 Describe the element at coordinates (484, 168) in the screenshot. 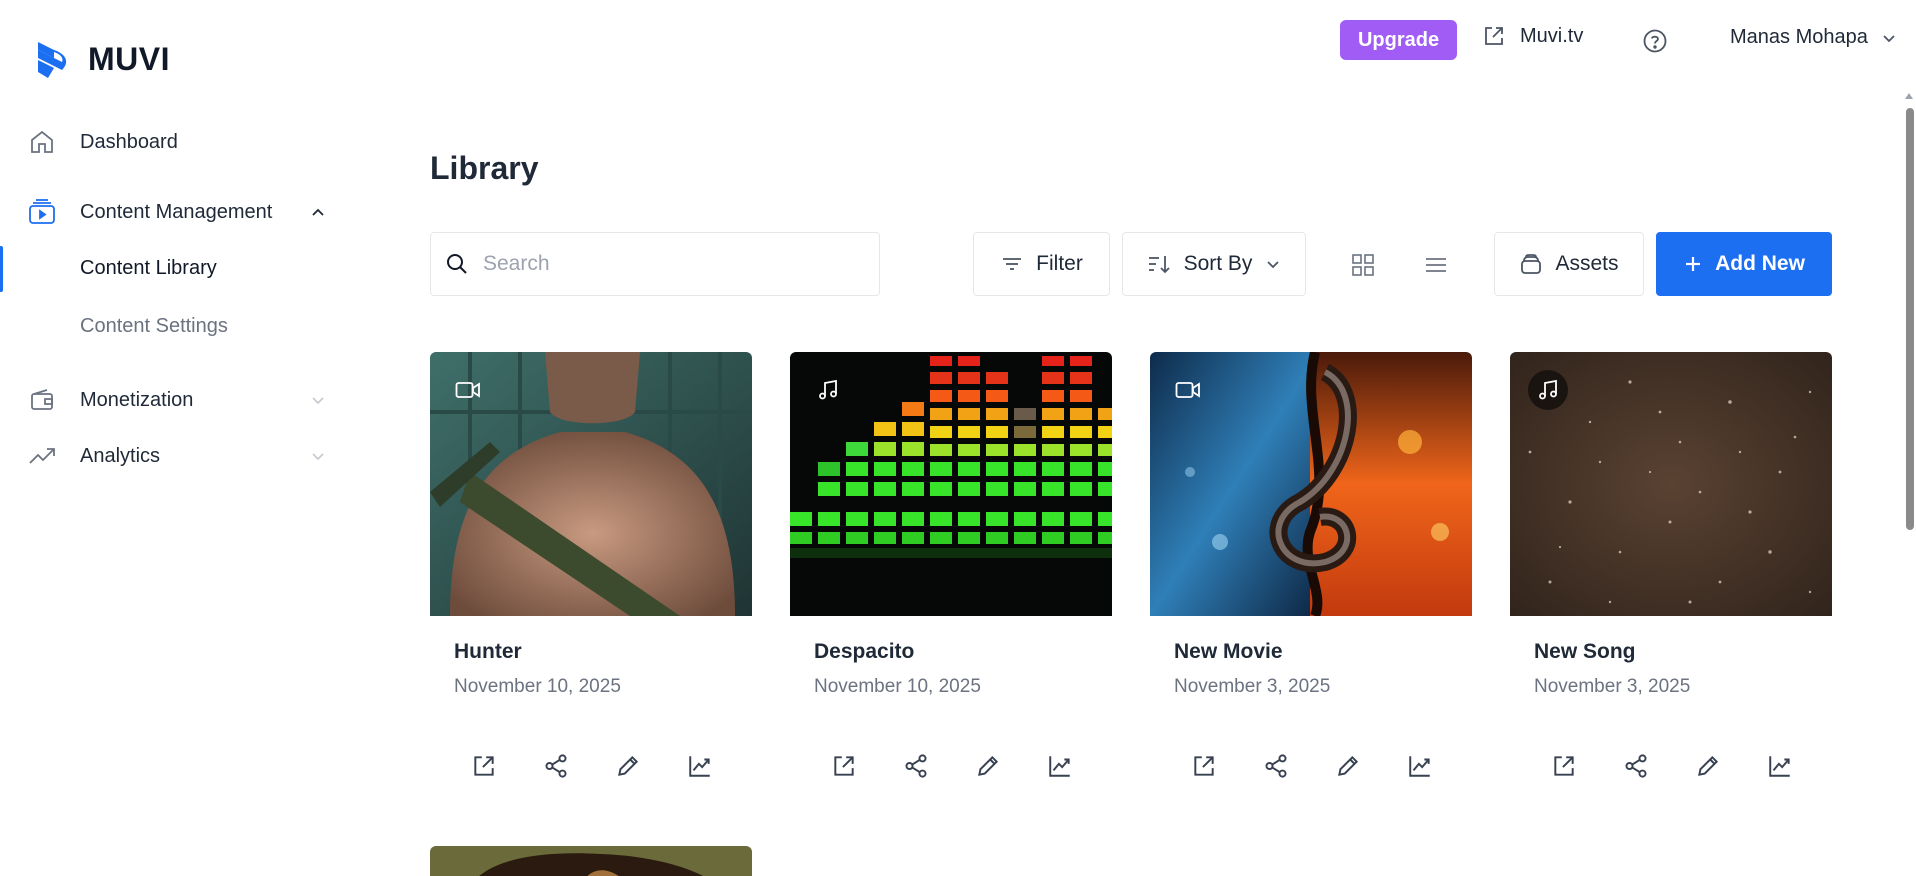

I see `page-title: Library` at that location.